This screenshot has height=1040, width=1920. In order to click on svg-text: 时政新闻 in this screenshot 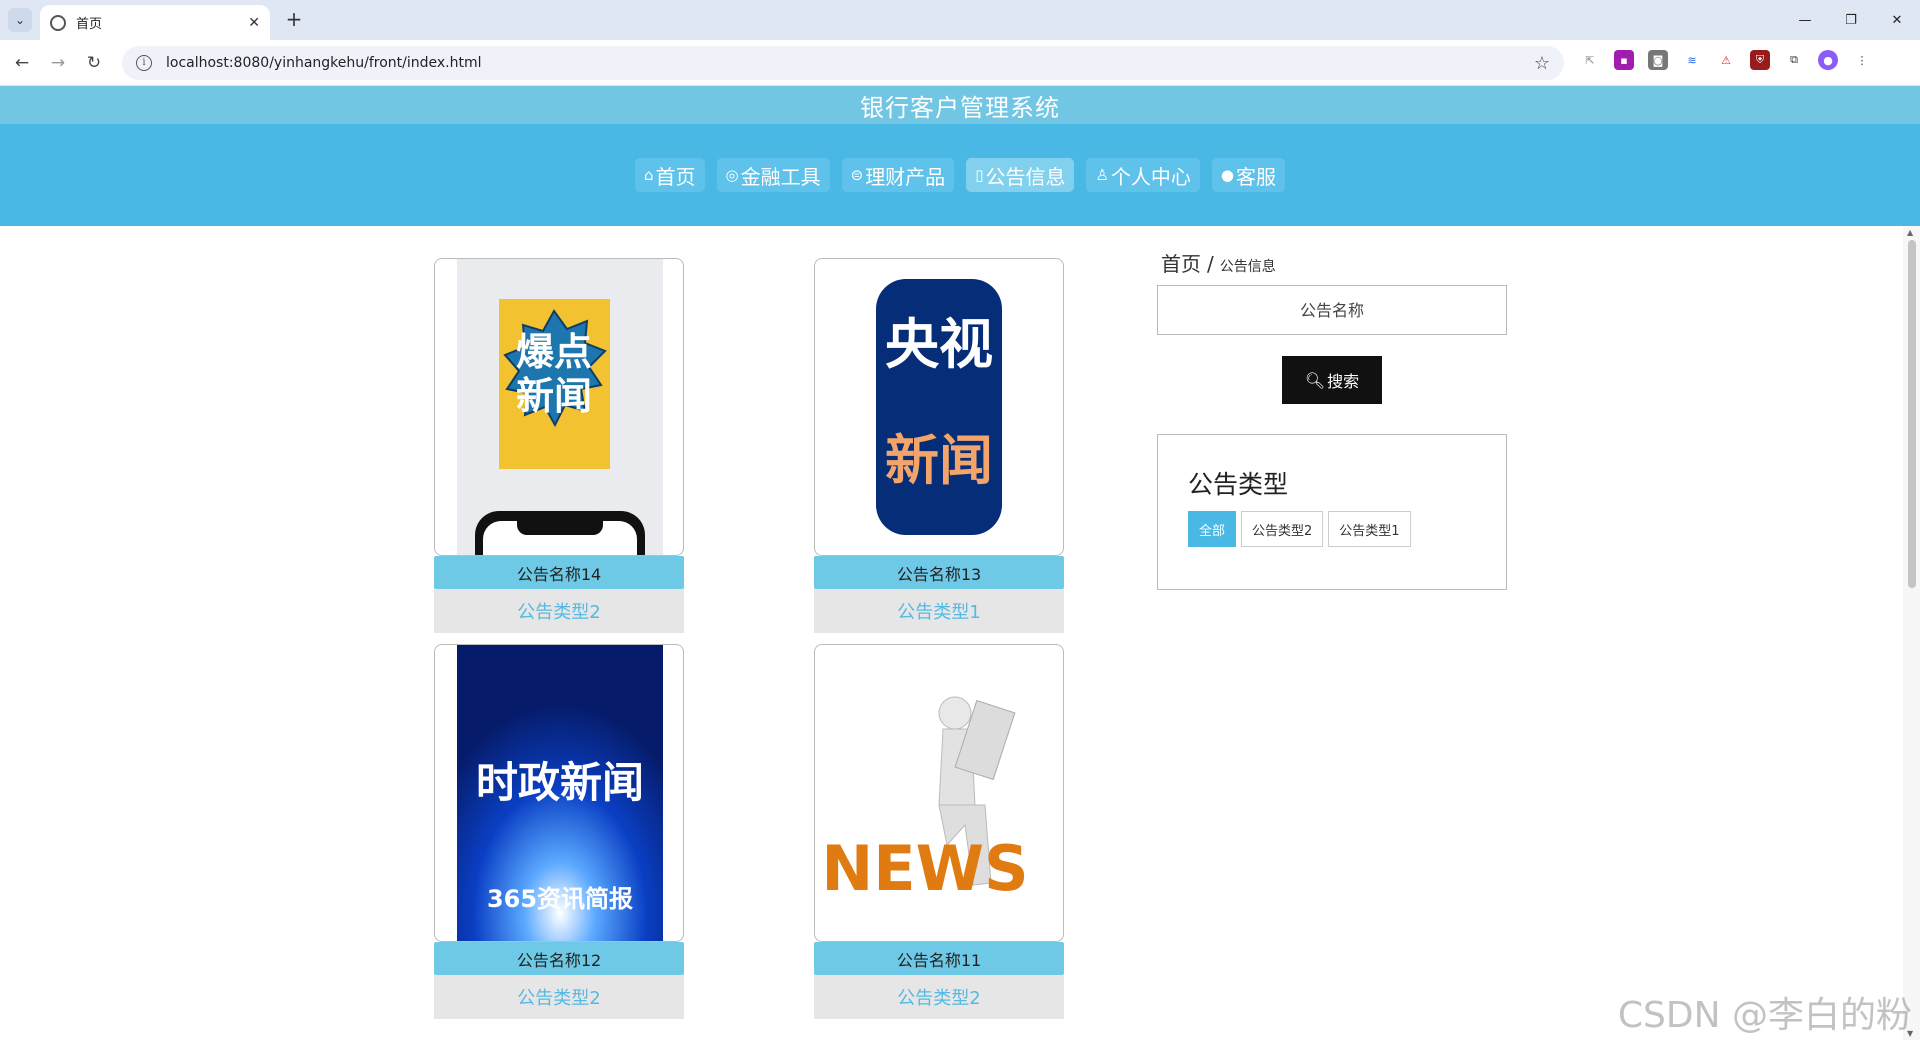, I will do `click(560, 782)`.